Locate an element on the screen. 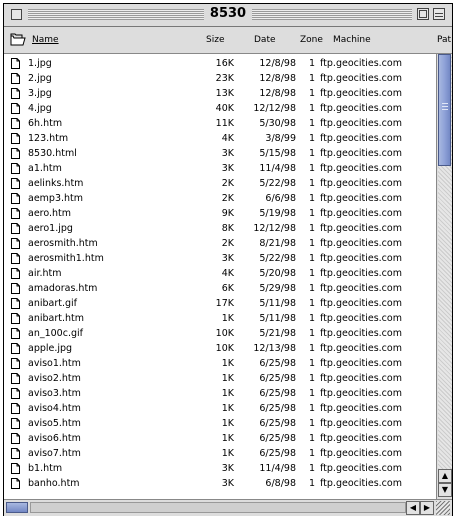 The width and height of the screenshot is (456, 519). collapse-box-icon is located at coordinates (439, 14).